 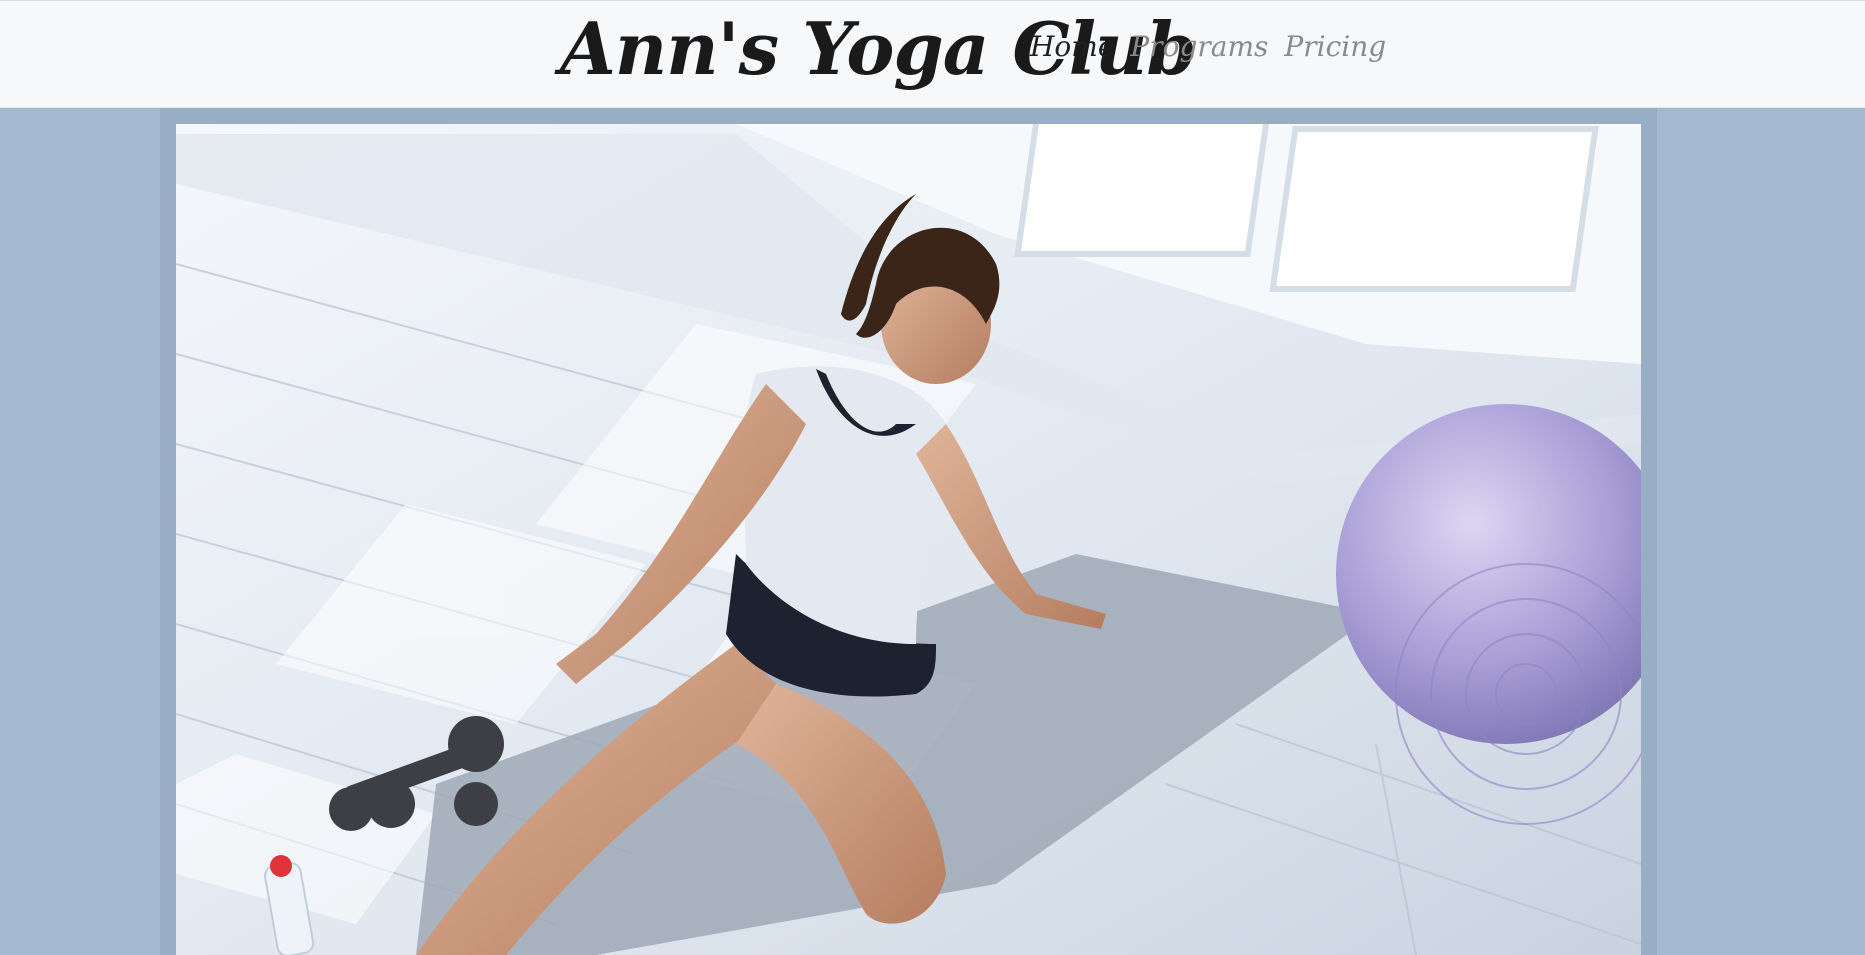 What do you see at coordinates (1335, 47) in the screenshot?
I see `nav-pricing-link: Pricing` at bounding box center [1335, 47].